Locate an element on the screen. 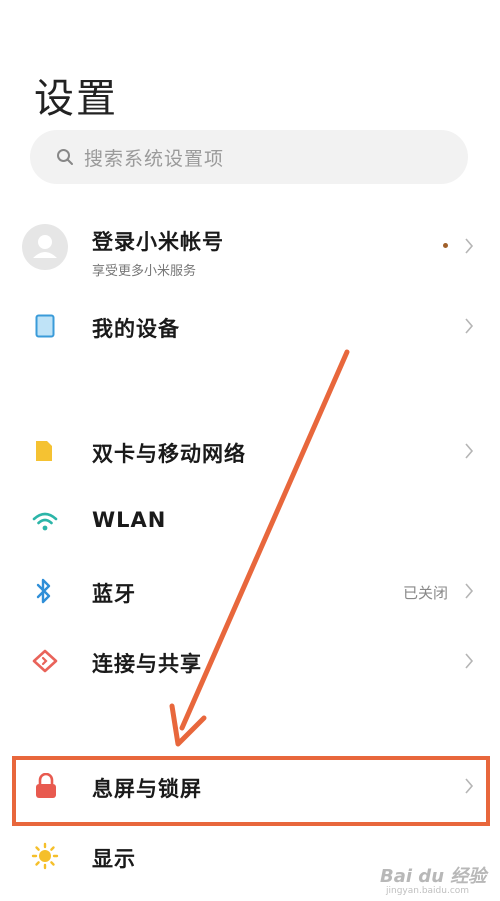 This screenshot has height=901, width=500. watermark-logo: Bai du 经验 jingyan.baidu.com is located at coordinates (437, 880).